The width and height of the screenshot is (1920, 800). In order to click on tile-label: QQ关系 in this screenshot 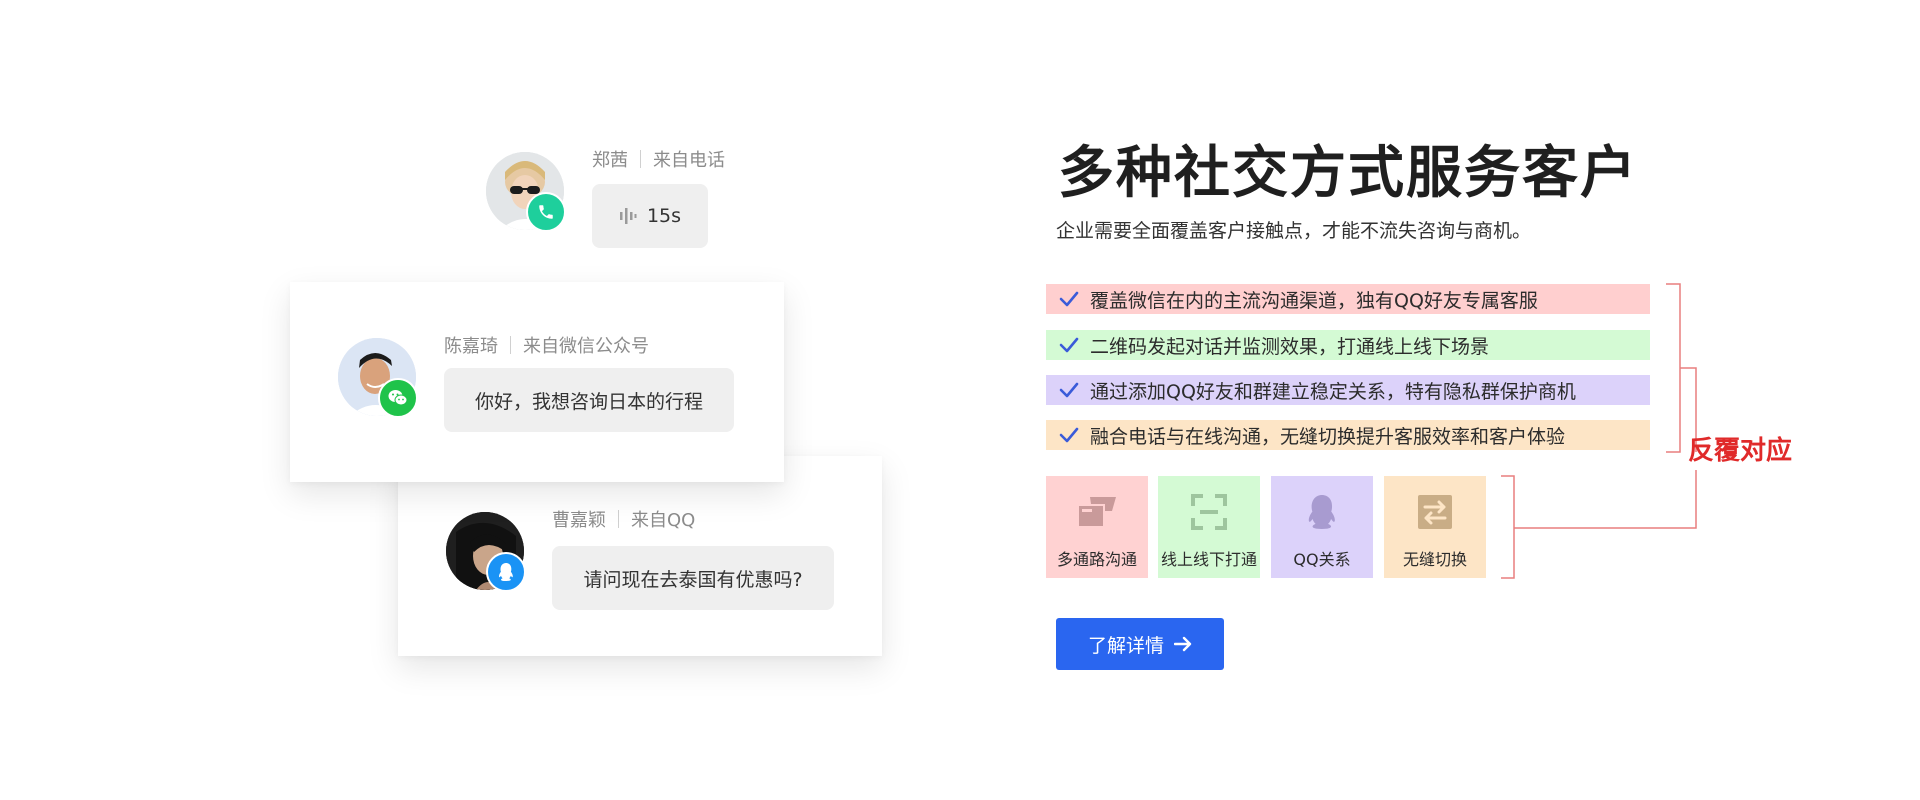, I will do `click(1322, 559)`.